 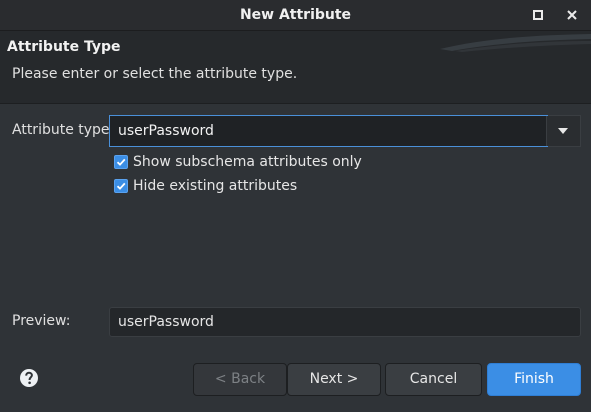 What do you see at coordinates (64, 47) in the screenshot?
I see `page-title: Attribute Type` at bounding box center [64, 47].